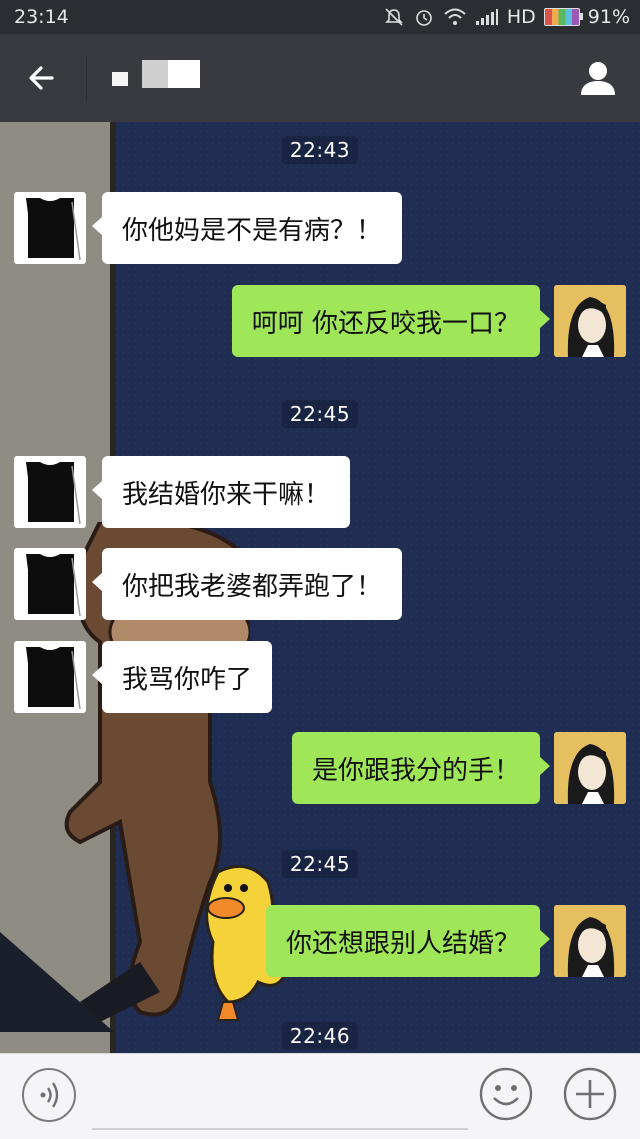 The image size is (640, 1139). What do you see at coordinates (320, 17) in the screenshot?
I see `status-bar: 23:14 HD 91%` at bounding box center [320, 17].